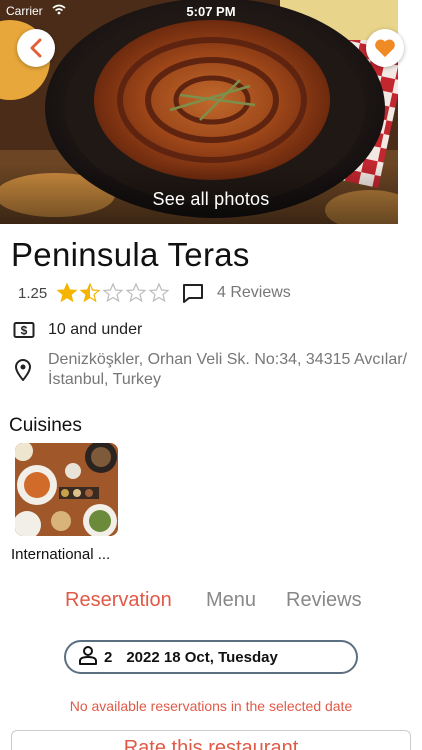 The height and width of the screenshot is (750, 422). I want to click on back-chevron-icon, so click(36, 48).